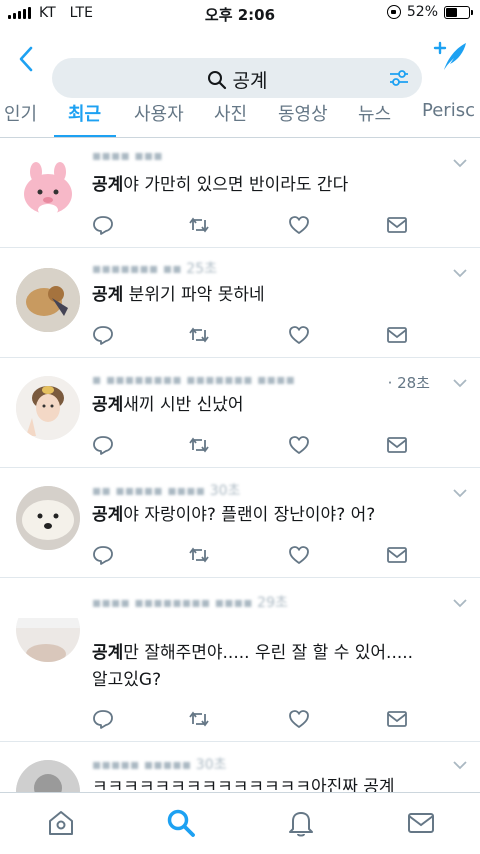 This screenshot has width=480, height=854. I want to click on tweet: ▪▪▪▪ ▪▪▪ 공계야 가만히 있으면 반이라도 간다, so click(240, 193).